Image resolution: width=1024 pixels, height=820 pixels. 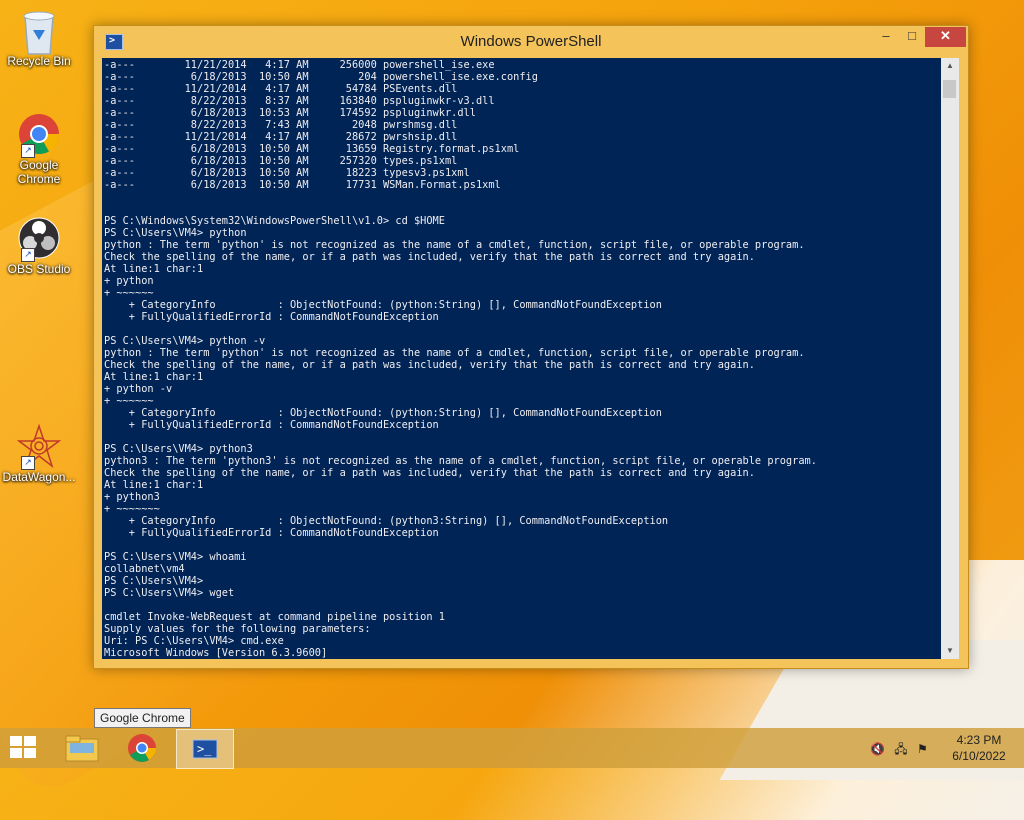 What do you see at coordinates (169, 593) in the screenshot?
I see `console-line: PS C:\Users\VM4> wget` at bounding box center [169, 593].